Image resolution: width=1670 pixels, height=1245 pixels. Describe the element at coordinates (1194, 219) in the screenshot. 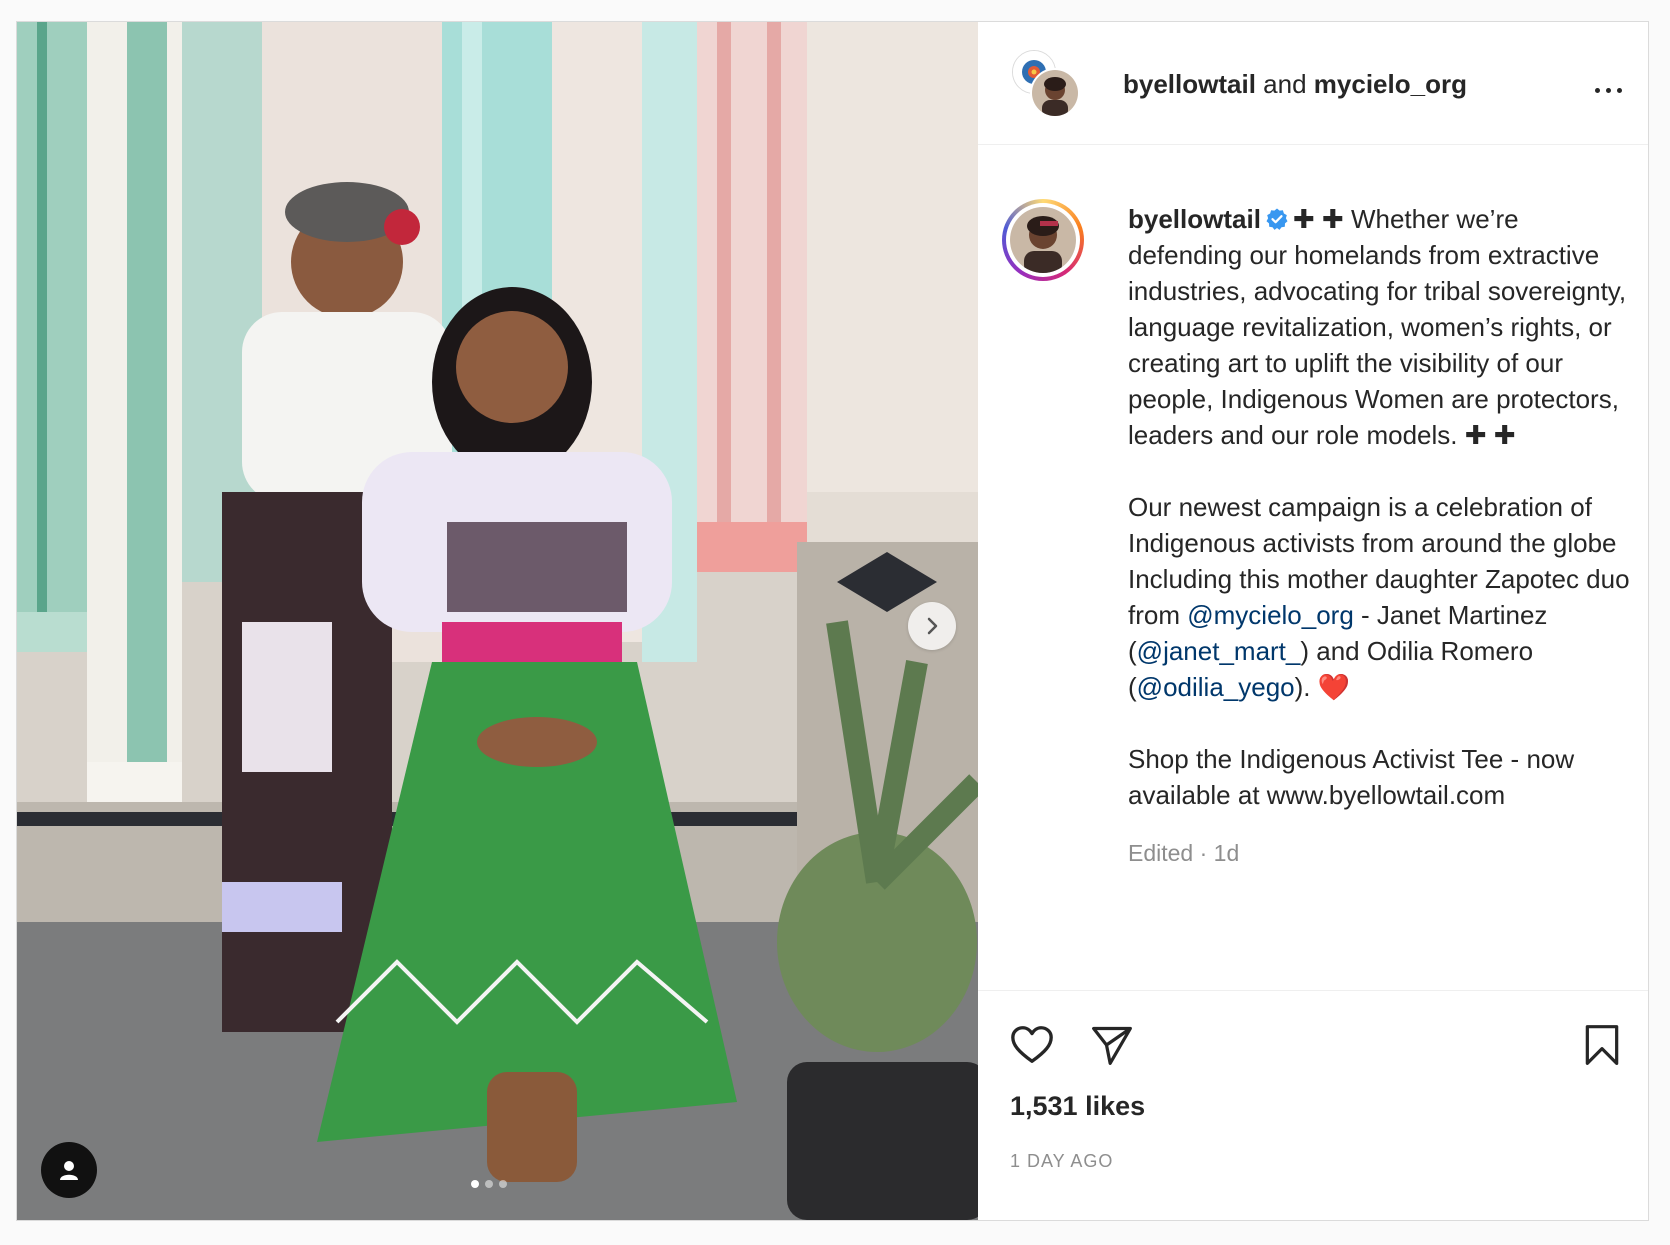

I see `caption-username: byellowtail` at that location.